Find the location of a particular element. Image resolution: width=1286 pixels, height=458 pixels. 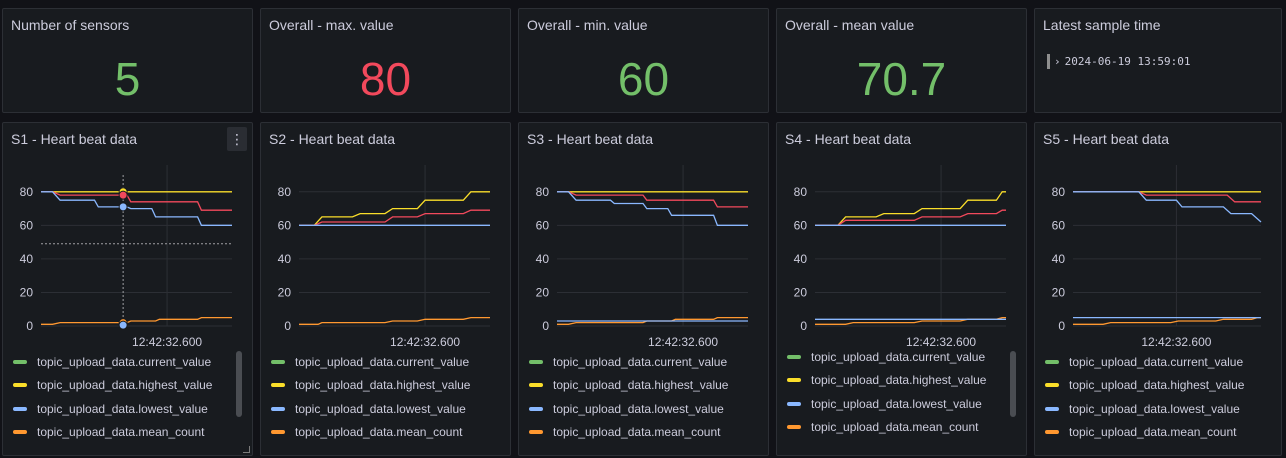

stat-panel-max: Overall - max. value 80 is located at coordinates (385, 60).